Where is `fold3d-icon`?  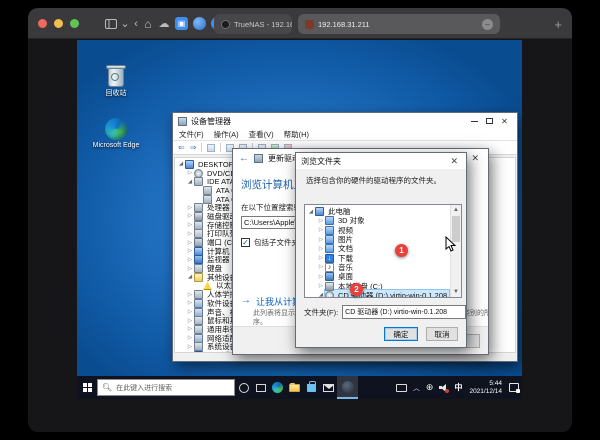 fold3d-icon is located at coordinates (329, 221).